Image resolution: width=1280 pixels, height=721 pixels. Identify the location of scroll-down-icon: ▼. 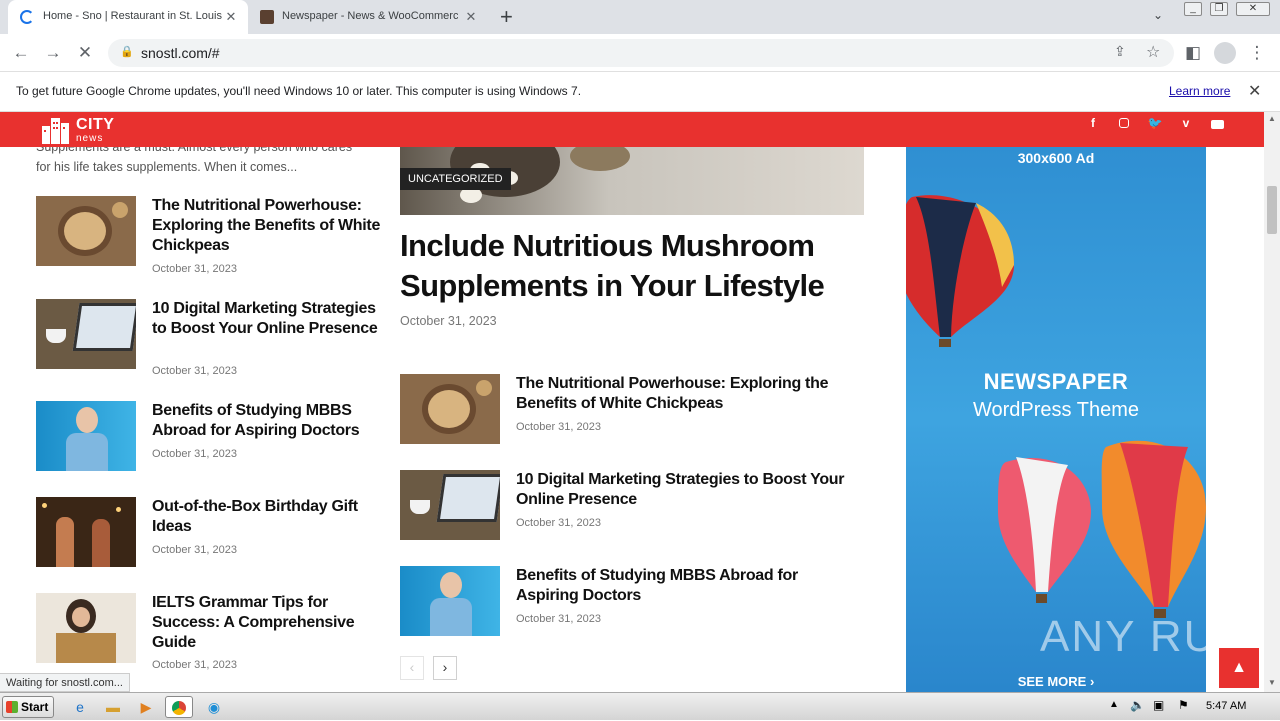
(1272, 682).